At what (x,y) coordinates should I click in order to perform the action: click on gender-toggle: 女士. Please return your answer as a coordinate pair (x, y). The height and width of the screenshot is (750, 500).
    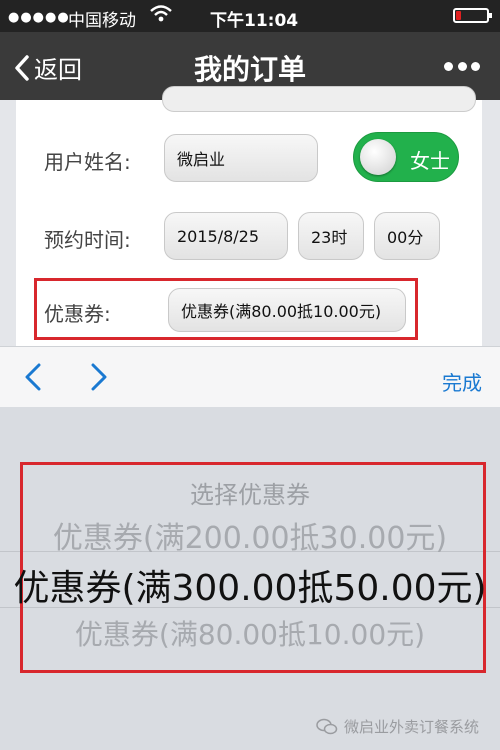
    Looking at the image, I should click on (406, 157).